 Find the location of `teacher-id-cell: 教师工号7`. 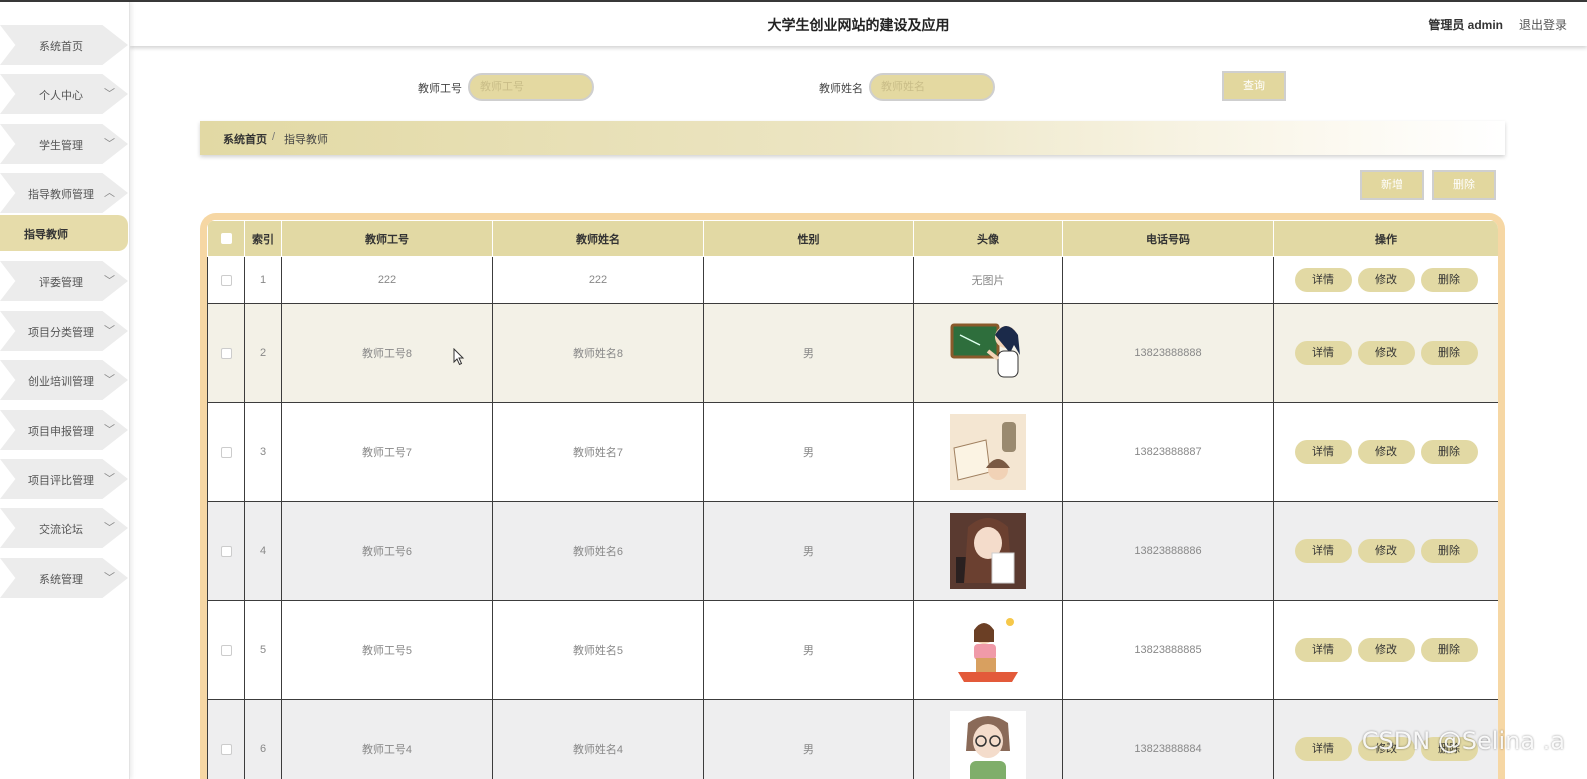

teacher-id-cell: 教师工号7 is located at coordinates (387, 452).